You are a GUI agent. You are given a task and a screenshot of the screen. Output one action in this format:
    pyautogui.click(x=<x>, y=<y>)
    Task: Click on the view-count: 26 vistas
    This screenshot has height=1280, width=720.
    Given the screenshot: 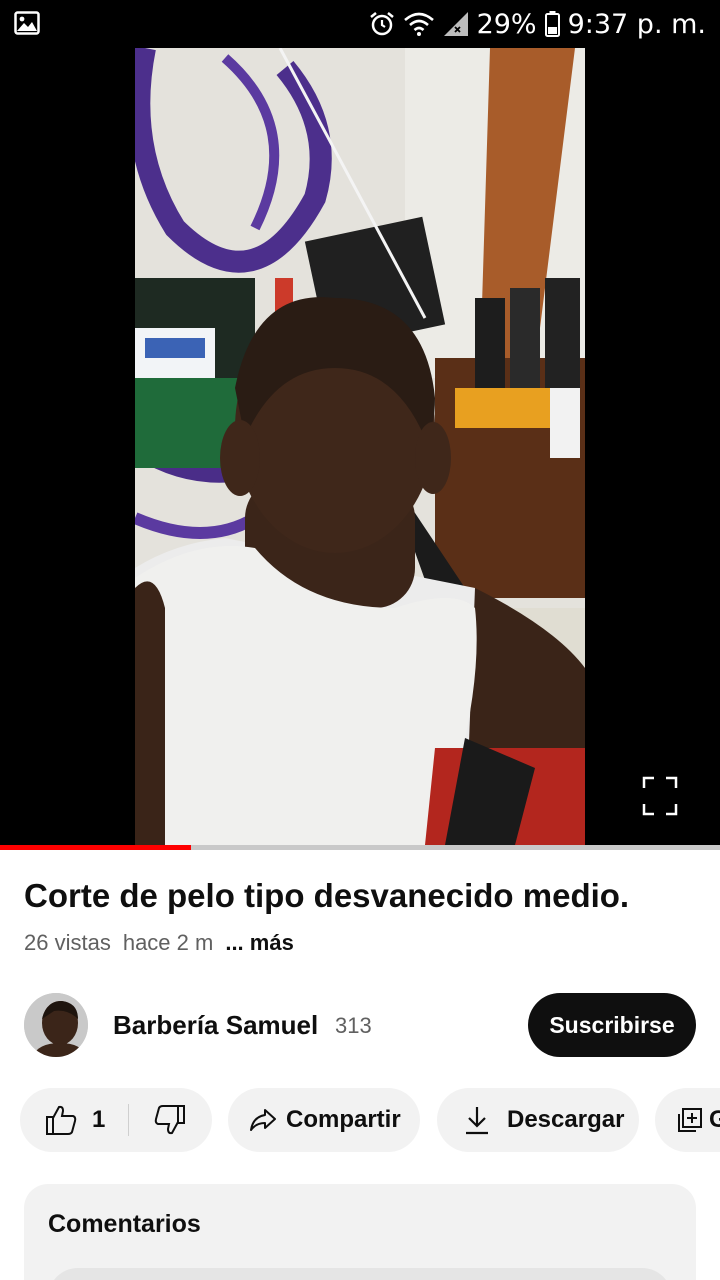 What is the action you would take?
    pyautogui.click(x=67, y=942)
    